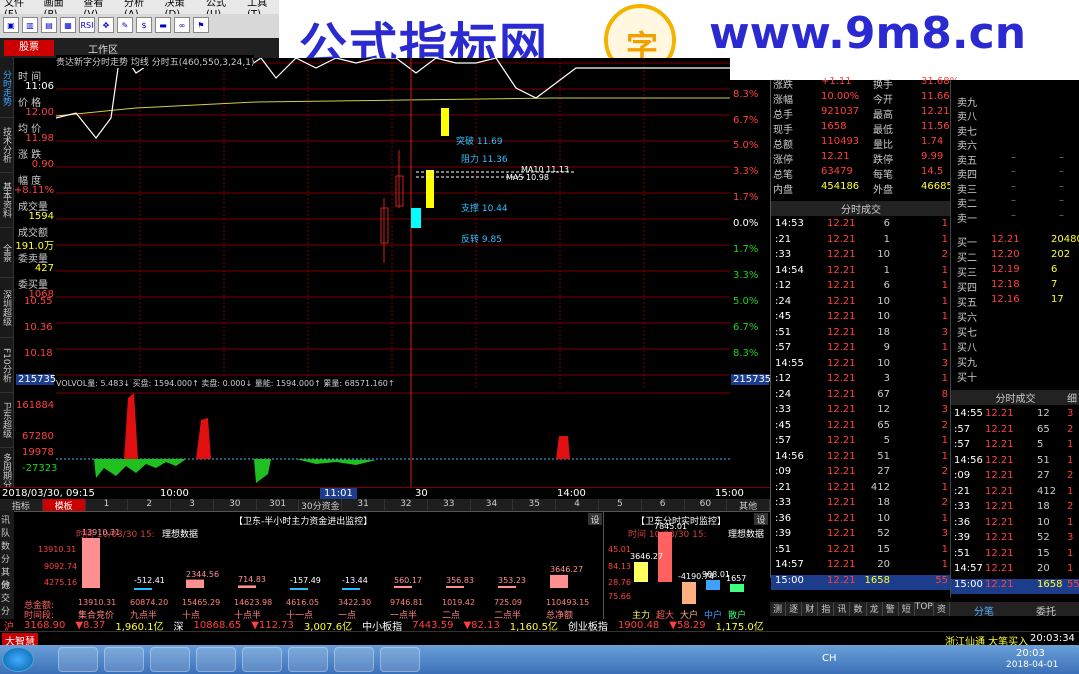  What do you see at coordinates (595, 519) in the screenshot?
I see `panel1-settings: 设` at bounding box center [595, 519].